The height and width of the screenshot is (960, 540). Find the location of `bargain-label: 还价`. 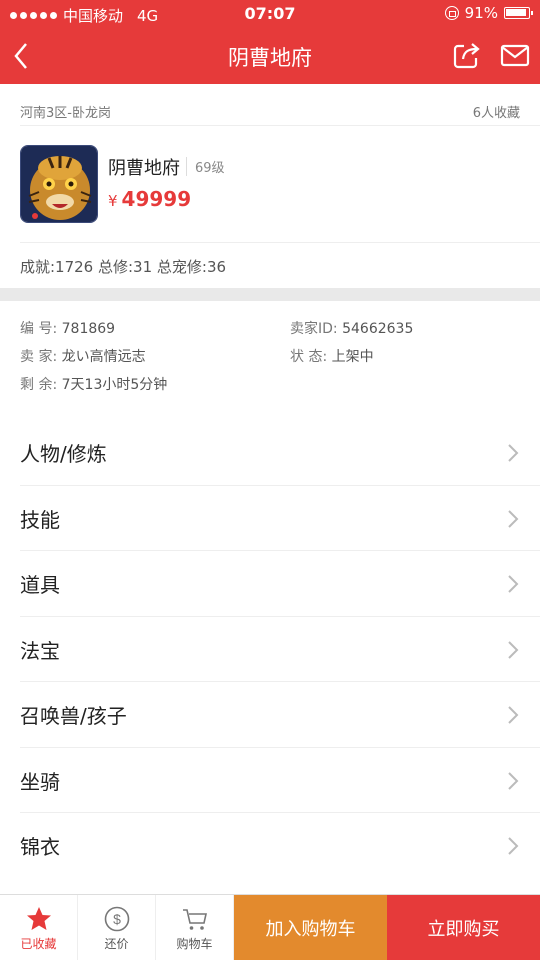

bargain-label: 还价 is located at coordinates (116, 944).